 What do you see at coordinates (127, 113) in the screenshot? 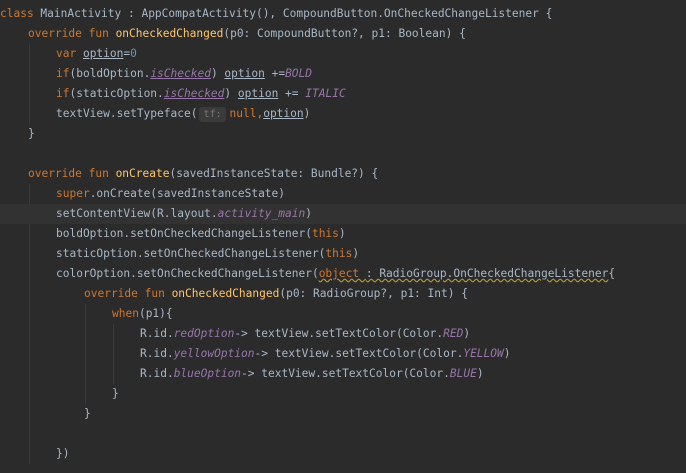
I see `code-token: textView.setTypeface(` at bounding box center [127, 113].